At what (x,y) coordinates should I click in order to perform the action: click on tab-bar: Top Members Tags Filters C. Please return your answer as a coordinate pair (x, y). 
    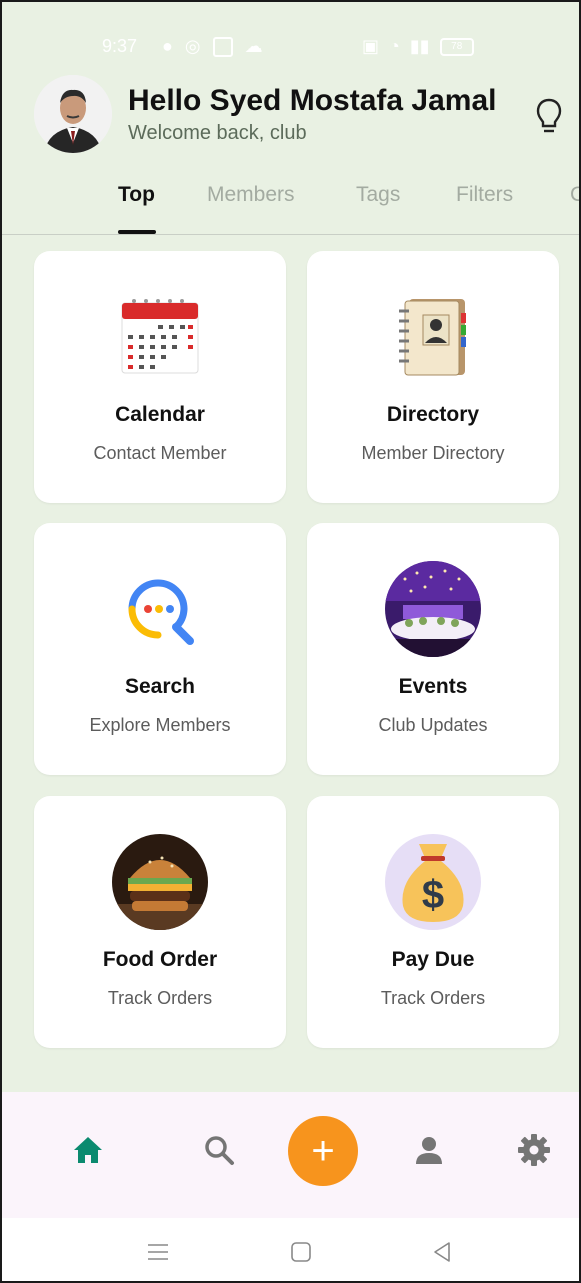
    Looking at the image, I should click on (290, 206).